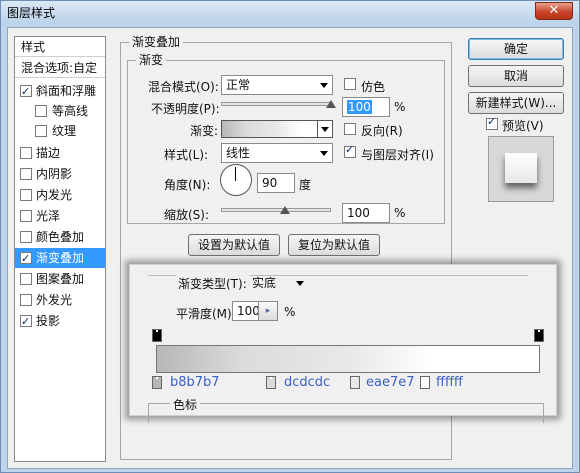  What do you see at coordinates (212, 283) in the screenshot?
I see `gradient-type-label: 渐变类型(T):` at bounding box center [212, 283].